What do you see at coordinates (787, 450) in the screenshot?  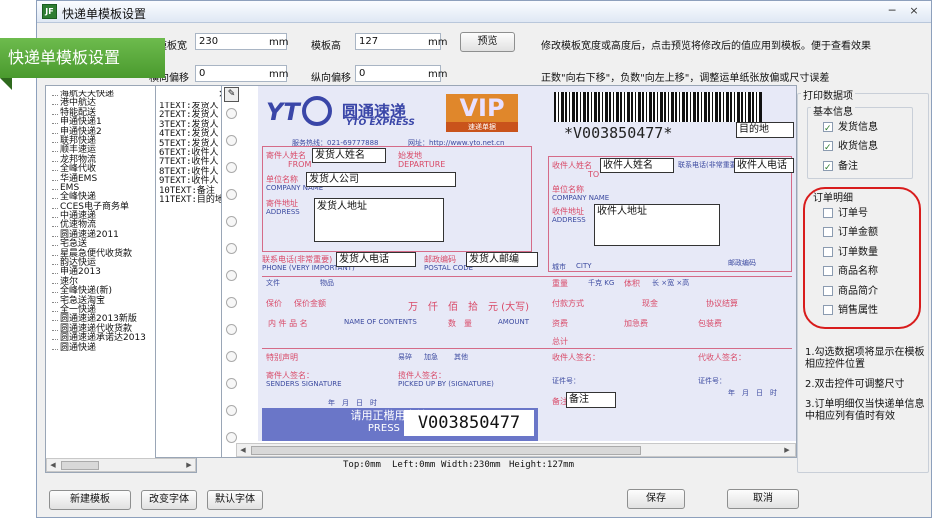 I see `canvas-scroll-right-icon: ▶` at bounding box center [787, 450].